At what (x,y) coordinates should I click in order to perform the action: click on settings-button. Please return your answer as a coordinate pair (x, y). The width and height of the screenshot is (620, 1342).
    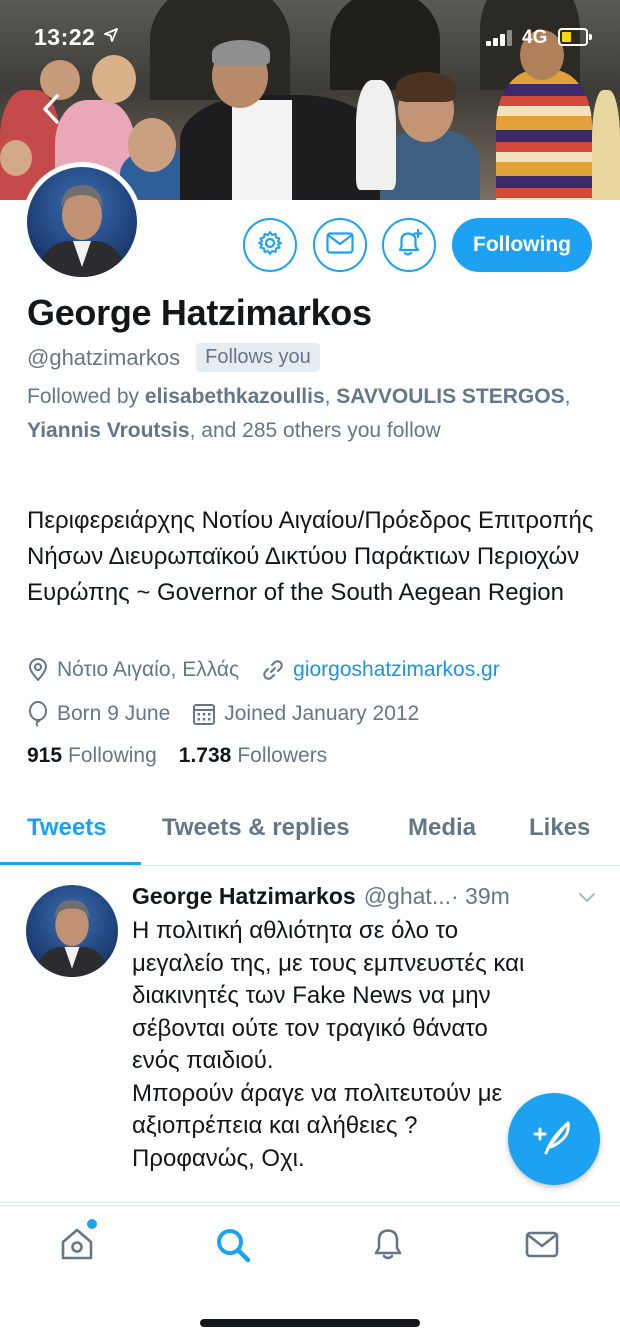
    Looking at the image, I should click on (270, 245).